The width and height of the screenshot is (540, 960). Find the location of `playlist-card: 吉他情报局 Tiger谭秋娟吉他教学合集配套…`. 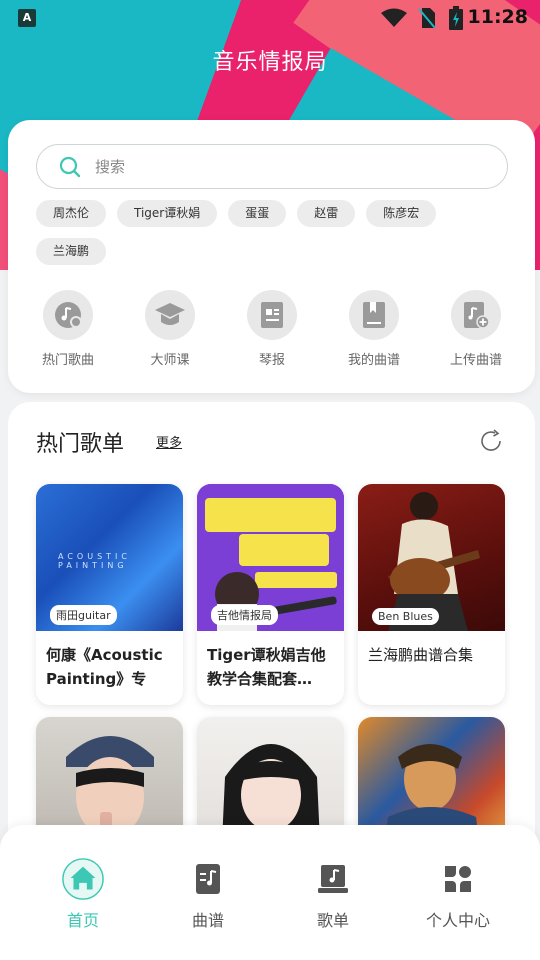

playlist-card: 吉他情报局 Tiger谭秋娟吉他教学合集配套… is located at coordinates (270, 594).